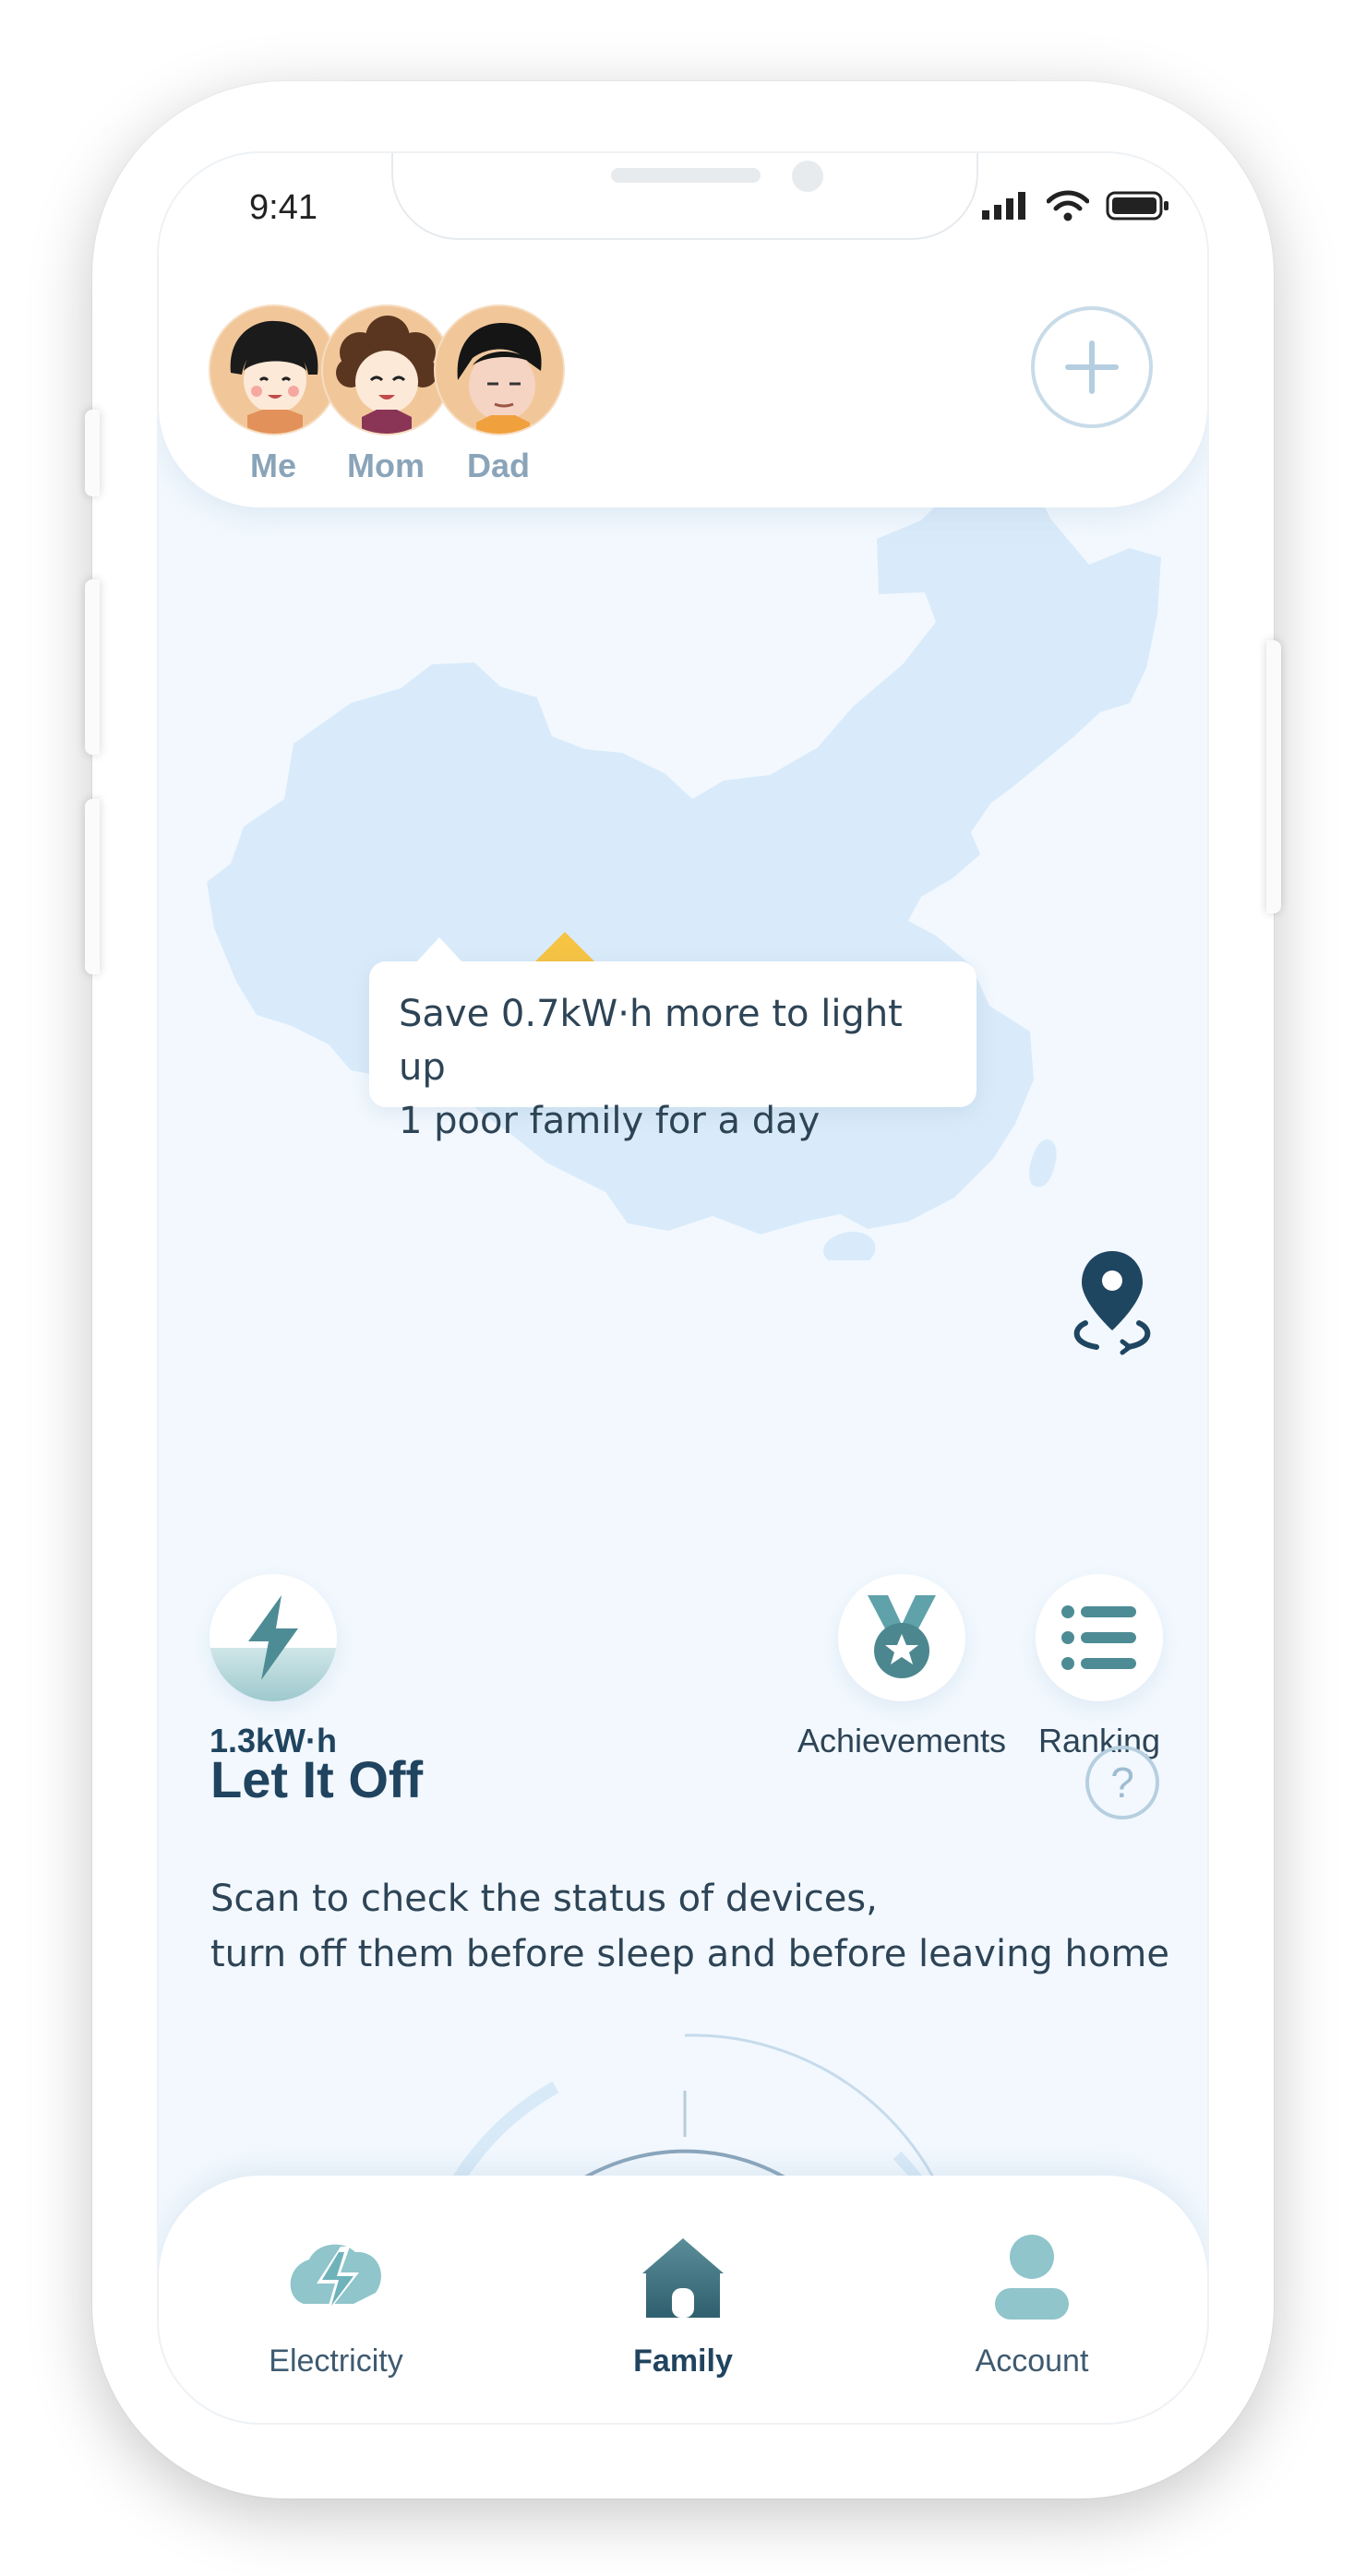 This screenshot has width=1366, height=2576. I want to click on ranking-circle, so click(1099, 1638).